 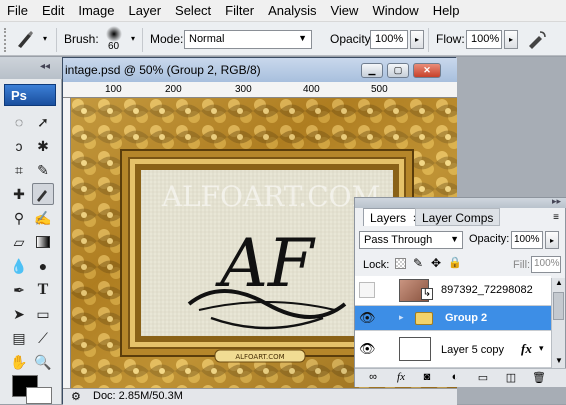 What do you see at coordinates (436, 263) in the screenshot?
I see `lock-position-icon: ✥` at bounding box center [436, 263].